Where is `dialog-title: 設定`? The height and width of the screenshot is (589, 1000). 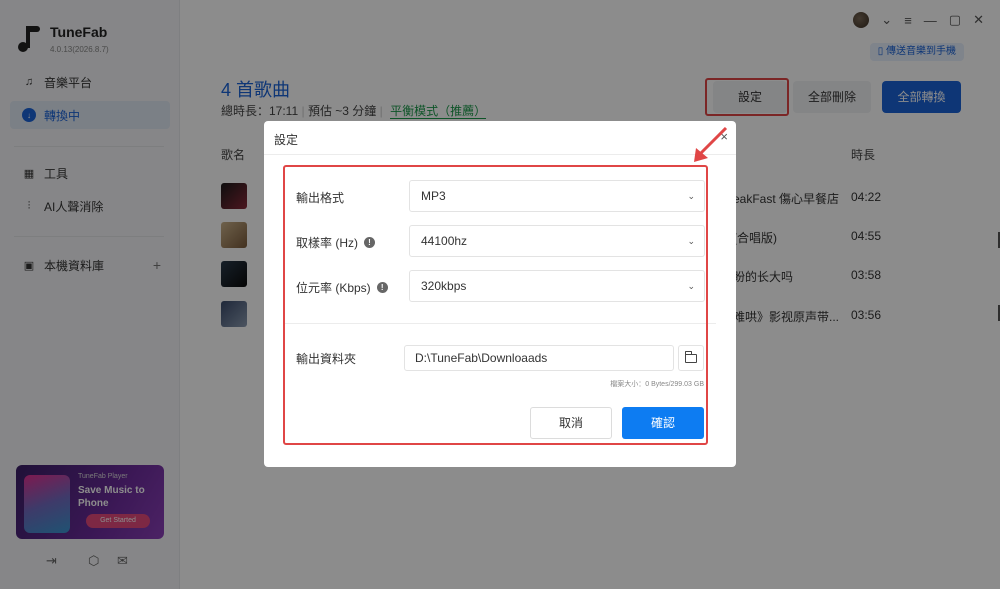 dialog-title: 設定 is located at coordinates (286, 140).